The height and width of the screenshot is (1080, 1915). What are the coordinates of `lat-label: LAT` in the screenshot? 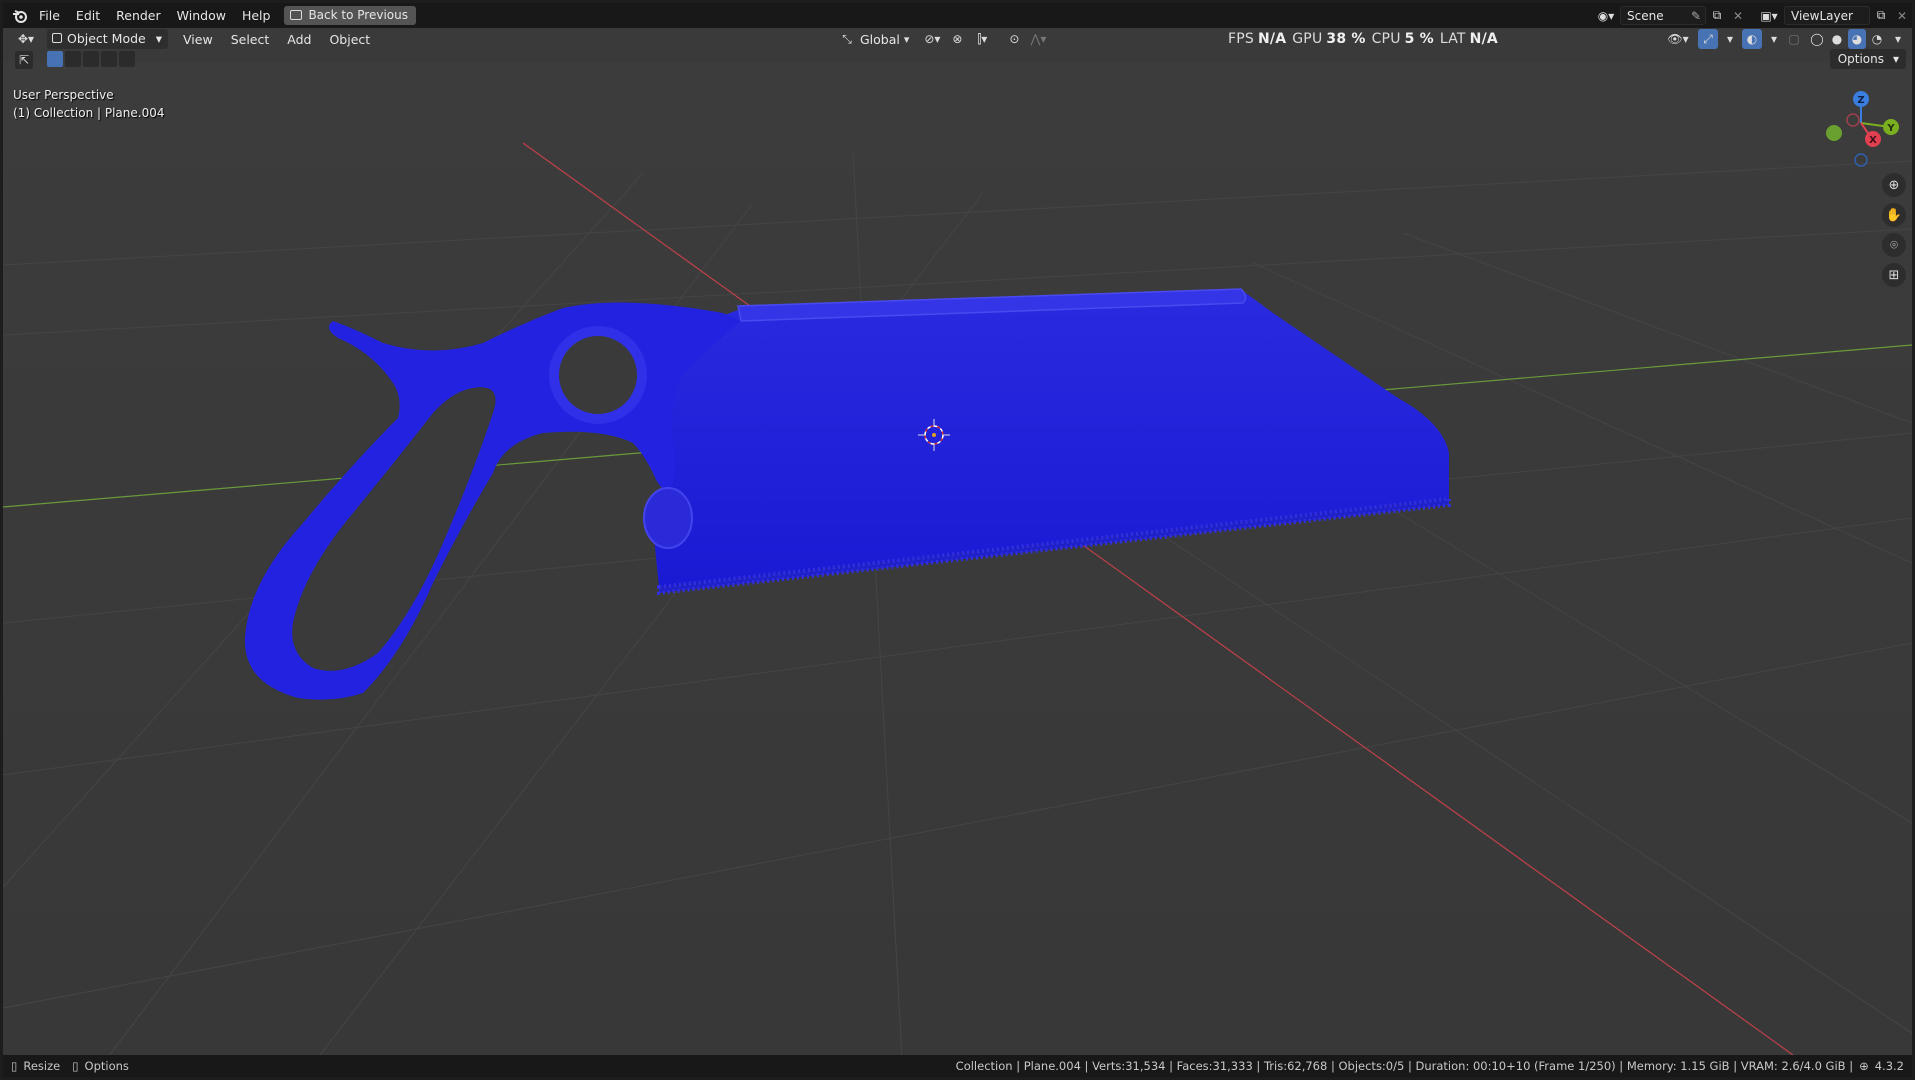 It's located at (1452, 39).